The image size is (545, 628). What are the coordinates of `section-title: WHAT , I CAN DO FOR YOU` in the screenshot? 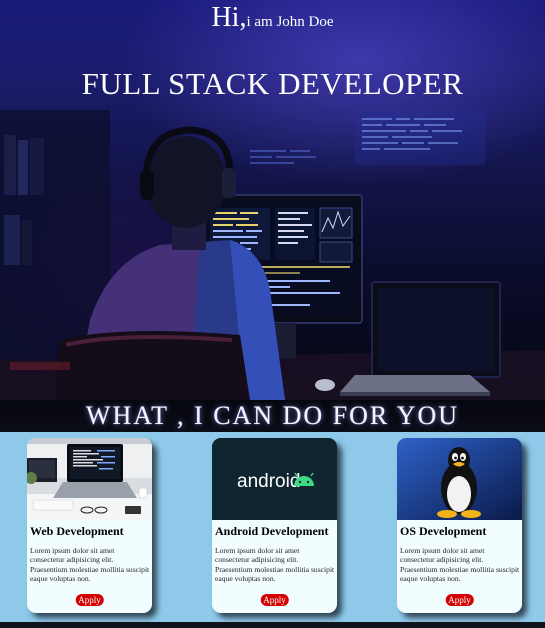 It's located at (272, 415).